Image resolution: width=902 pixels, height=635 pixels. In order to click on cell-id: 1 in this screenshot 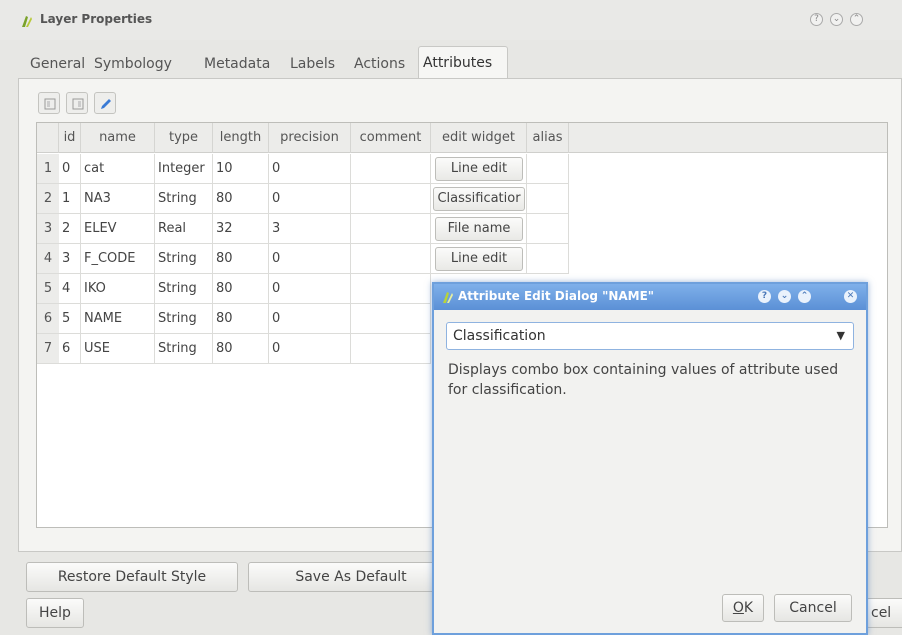, I will do `click(70, 199)`.